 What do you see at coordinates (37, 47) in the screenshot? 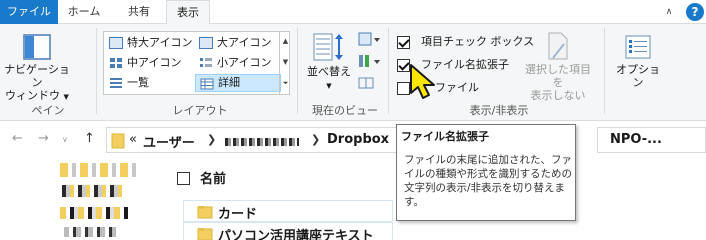
I see `navigation-pane-icon` at bounding box center [37, 47].